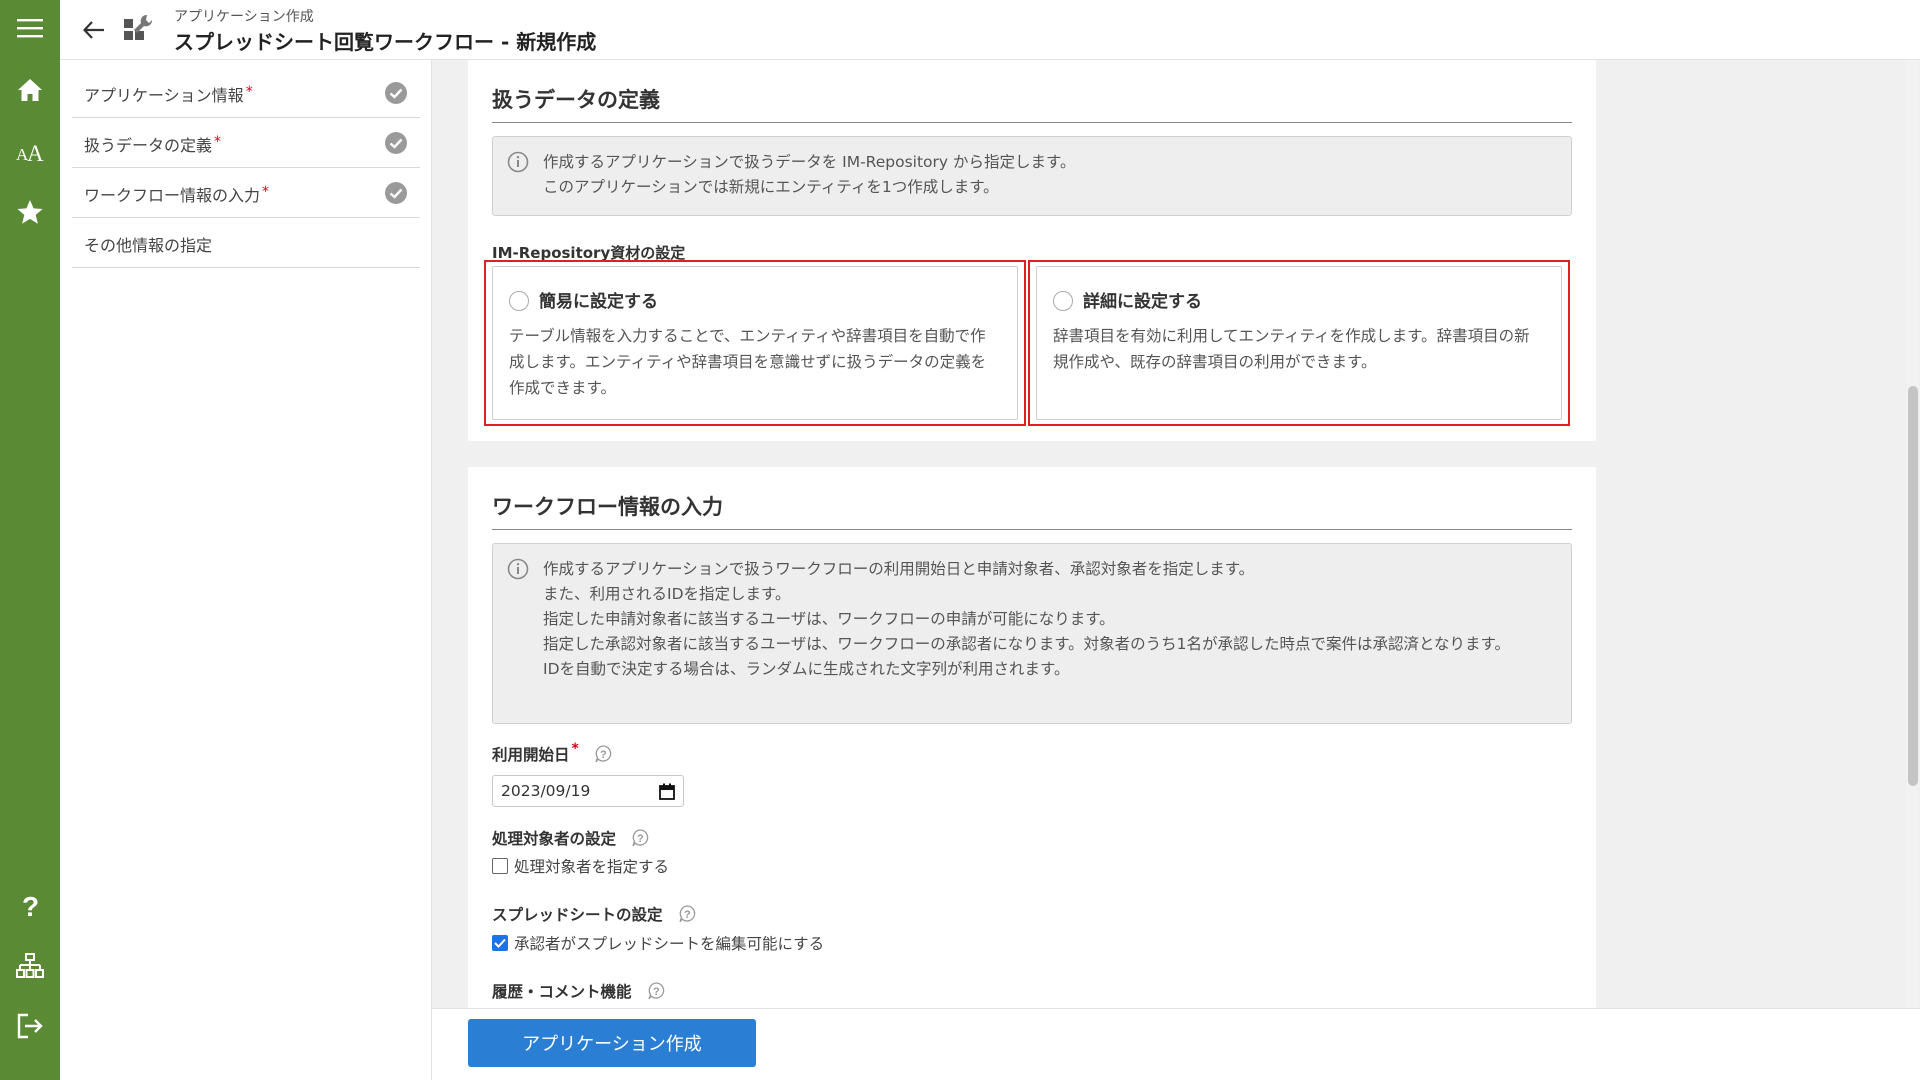 The width and height of the screenshot is (1920, 1080). Describe the element at coordinates (591, 866) in the screenshot. I see `checkbox-label: 処理対象者を指定する` at that location.